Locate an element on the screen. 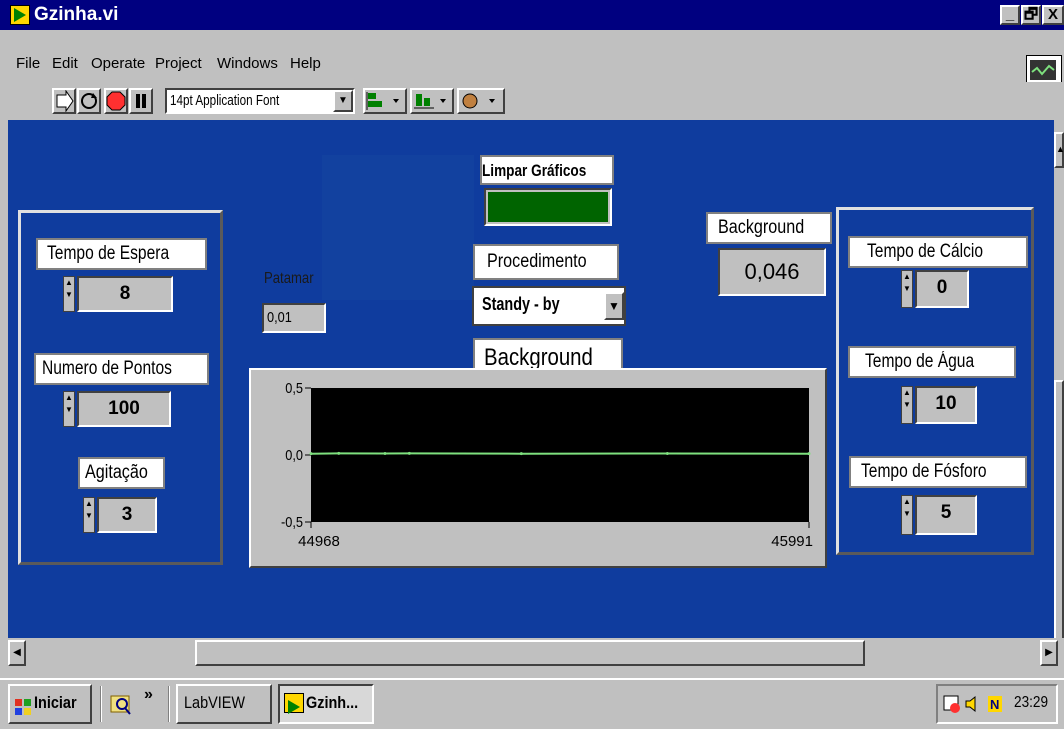 Image resolution: width=1064 pixels, height=729 pixels. svg-text: N is located at coordinates (994, 704).